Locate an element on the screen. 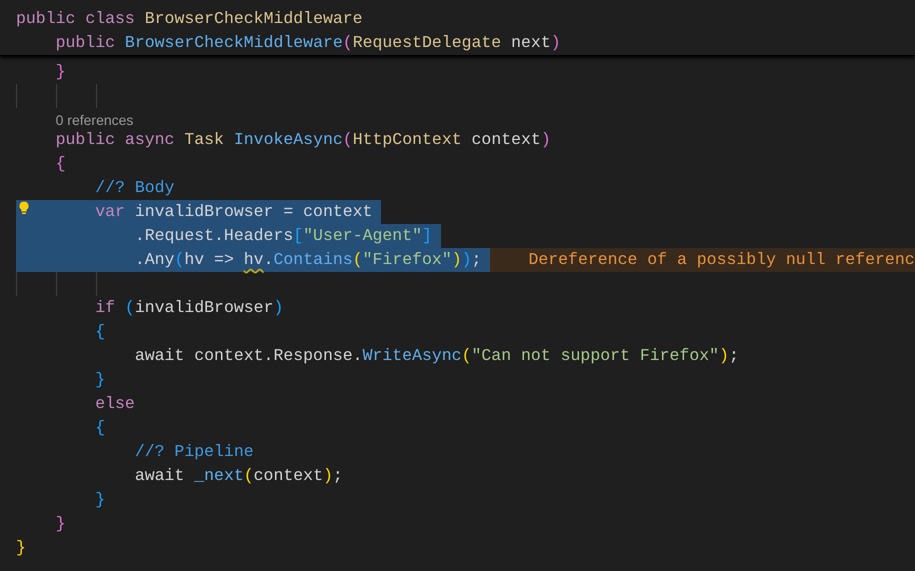 Image resolution: width=915 pixels, height=571 pixels. code-line: else is located at coordinates (114, 404).